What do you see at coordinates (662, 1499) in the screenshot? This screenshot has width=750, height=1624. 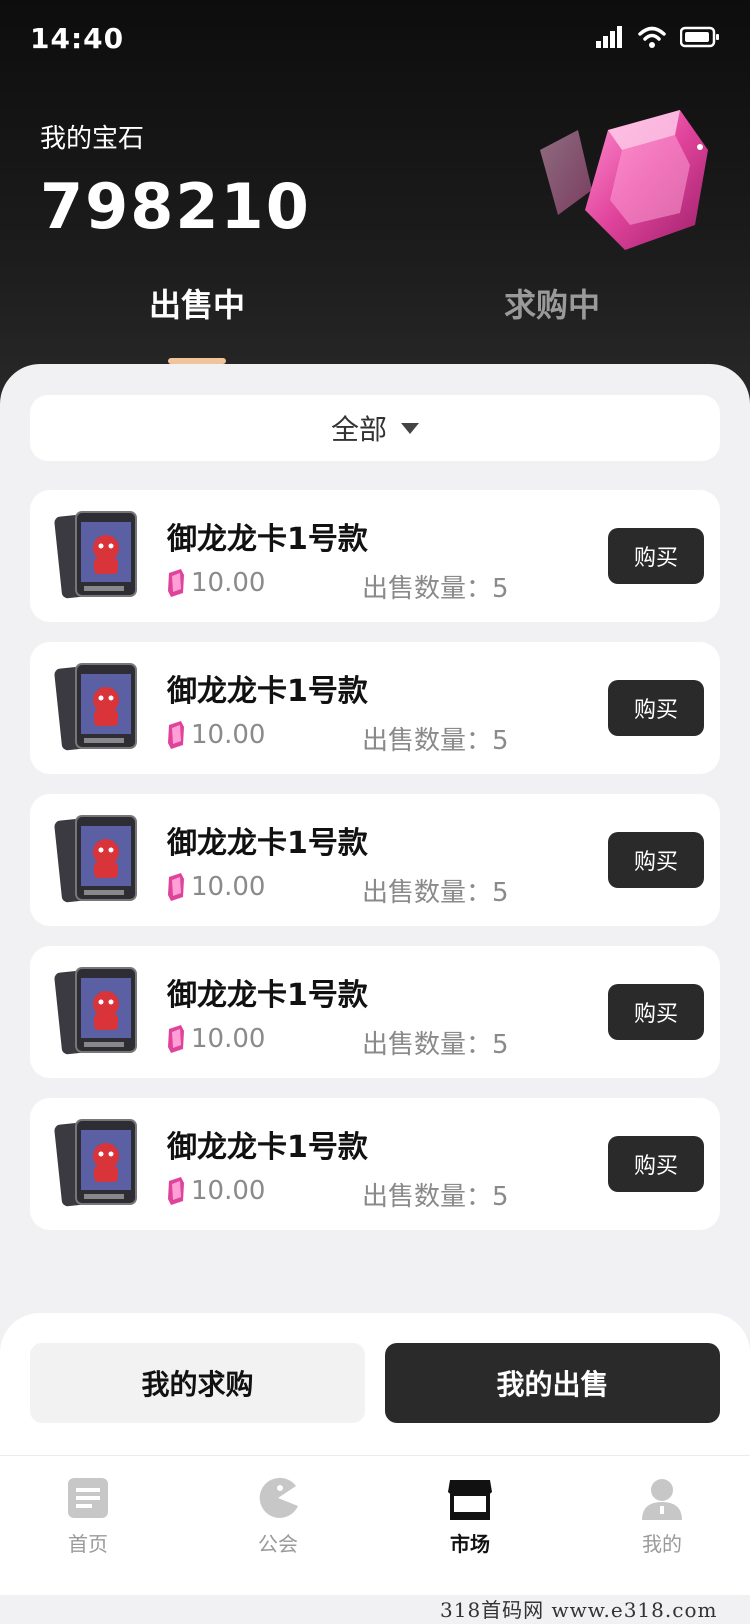 I see `profile-icon` at bounding box center [662, 1499].